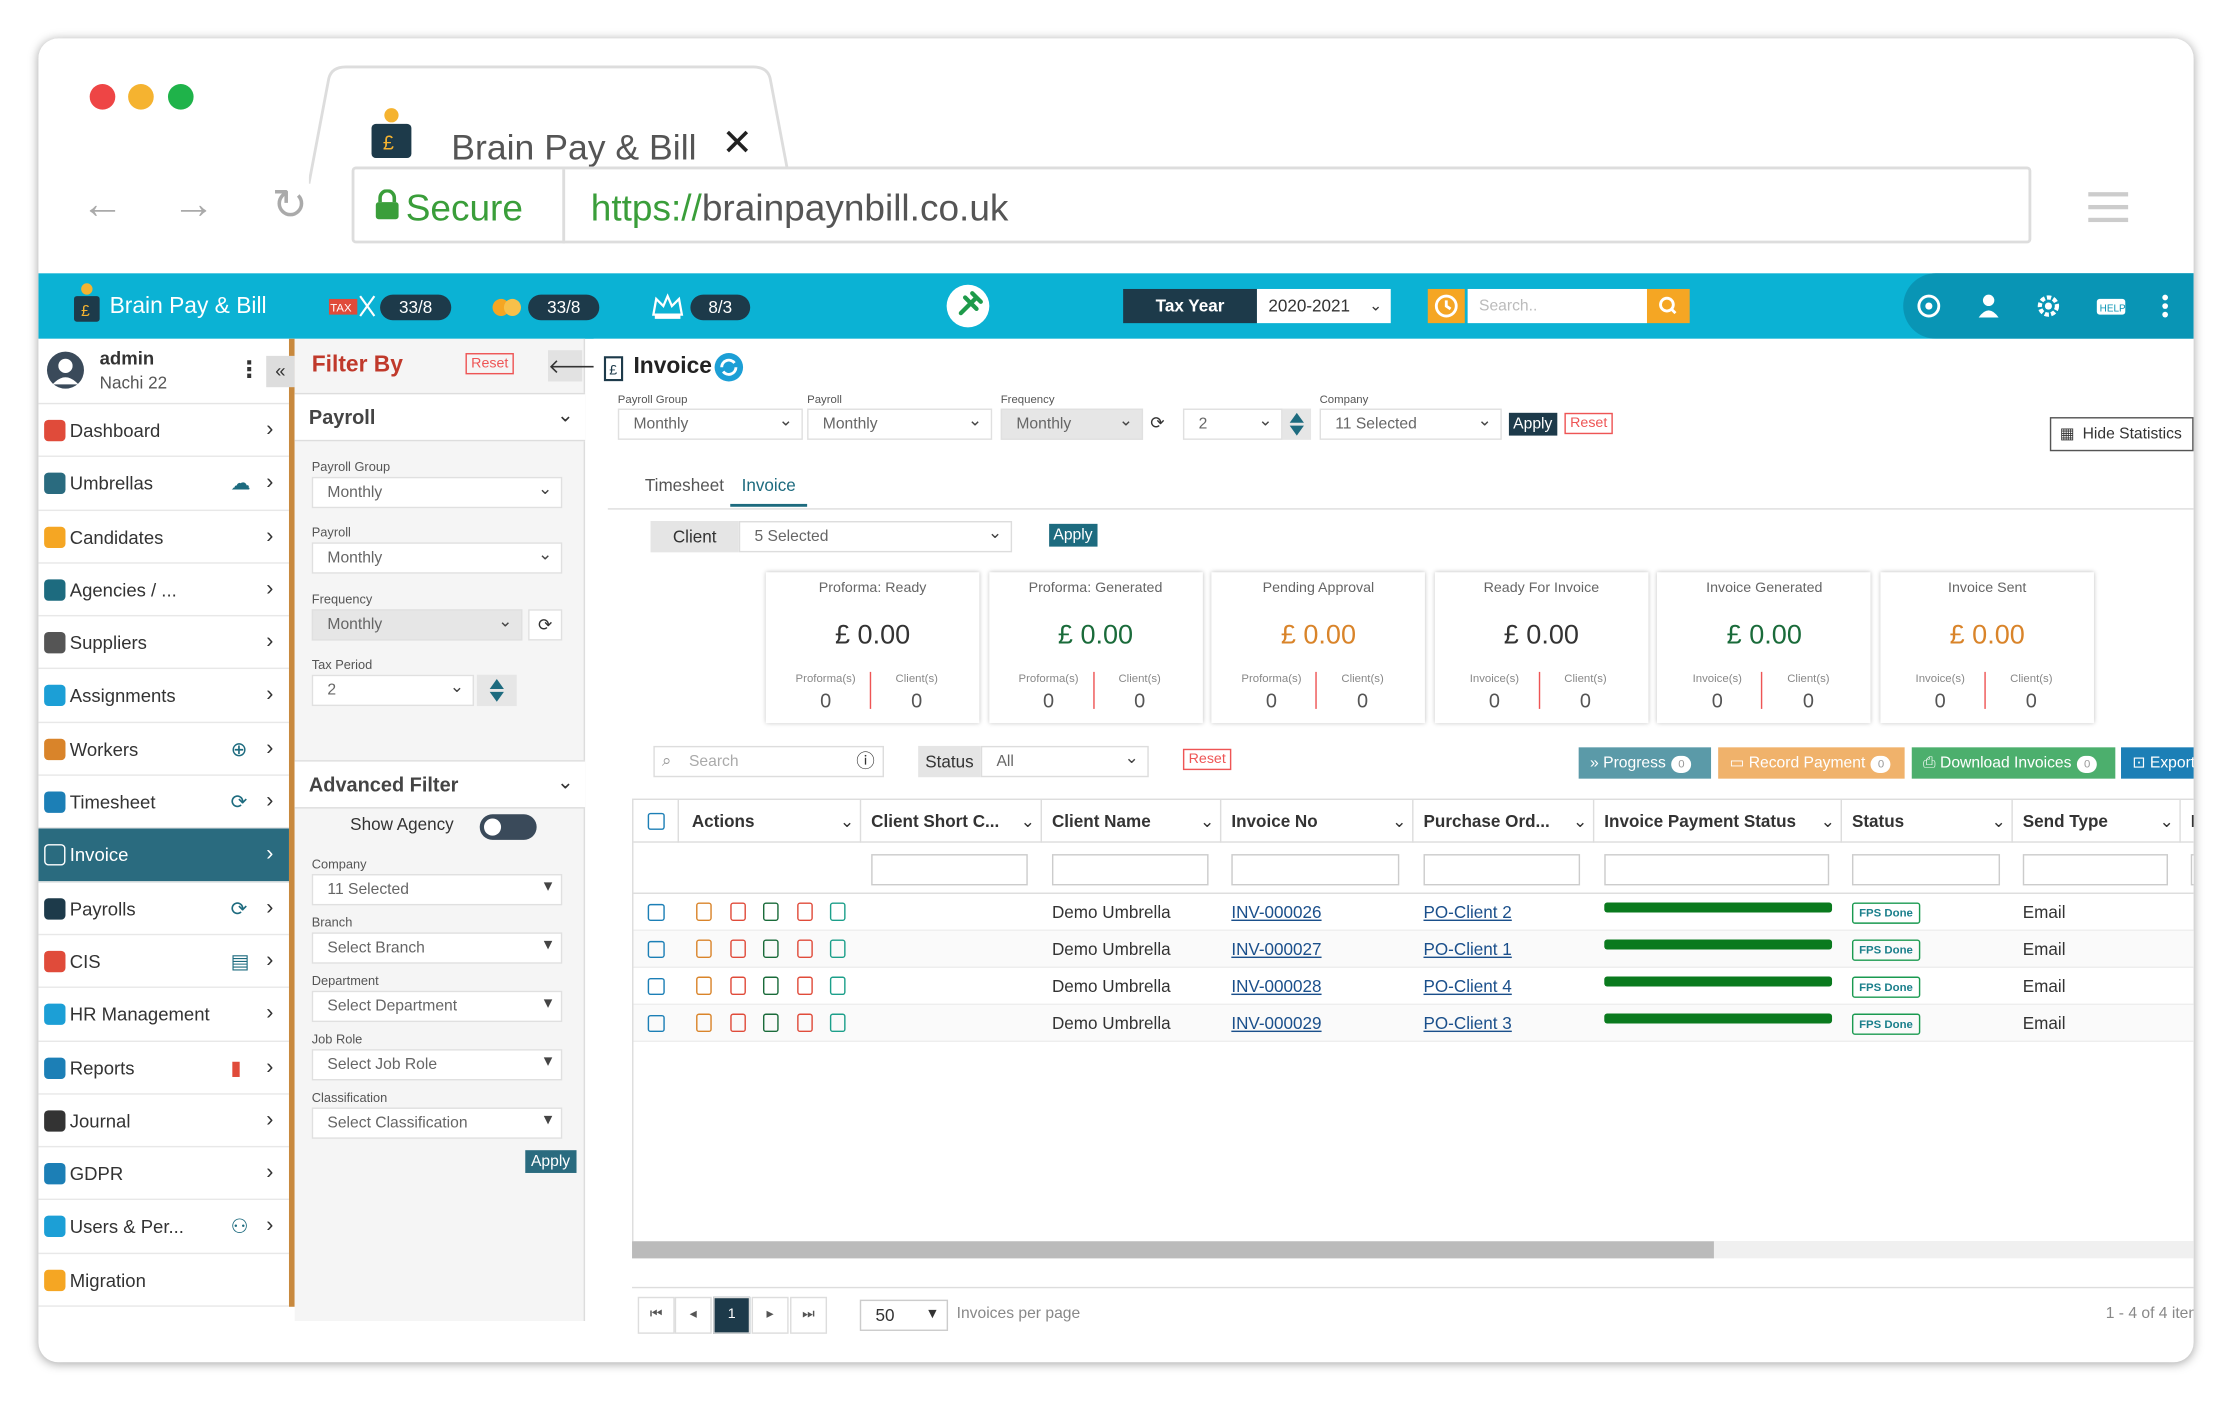 Image resolution: width=2232 pixels, height=1409 pixels. What do you see at coordinates (2192, 870) in the screenshot?
I see `filter-extra-input` at bounding box center [2192, 870].